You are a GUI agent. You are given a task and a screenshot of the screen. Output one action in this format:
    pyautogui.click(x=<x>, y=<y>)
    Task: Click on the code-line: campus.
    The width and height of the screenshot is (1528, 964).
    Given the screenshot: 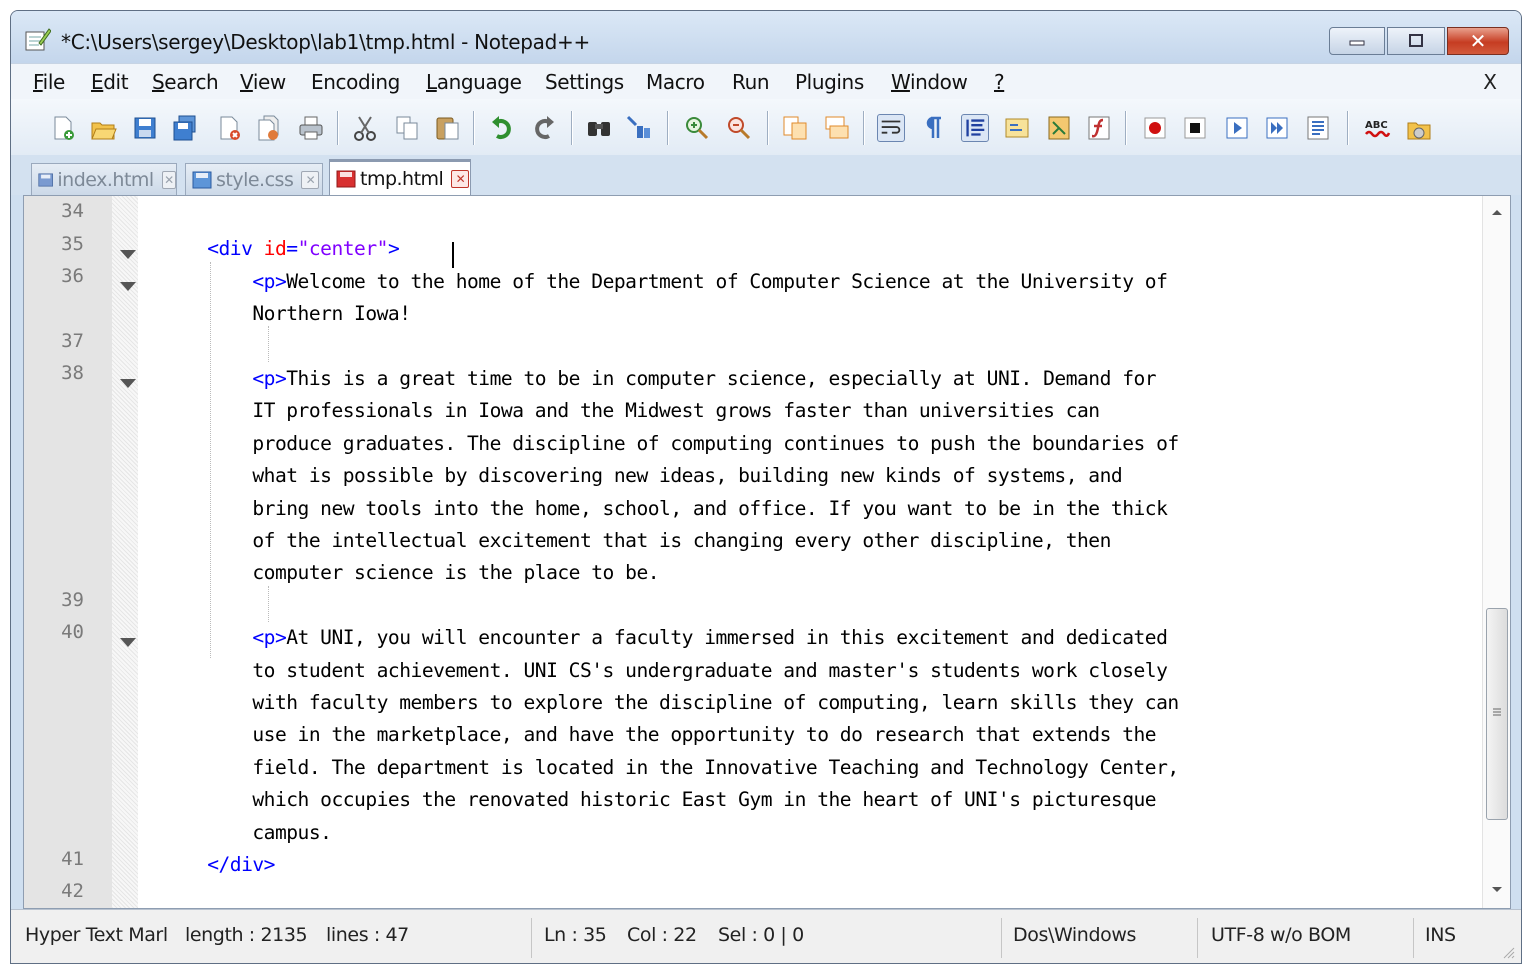 What is the action you would take?
    pyautogui.click(x=247, y=832)
    